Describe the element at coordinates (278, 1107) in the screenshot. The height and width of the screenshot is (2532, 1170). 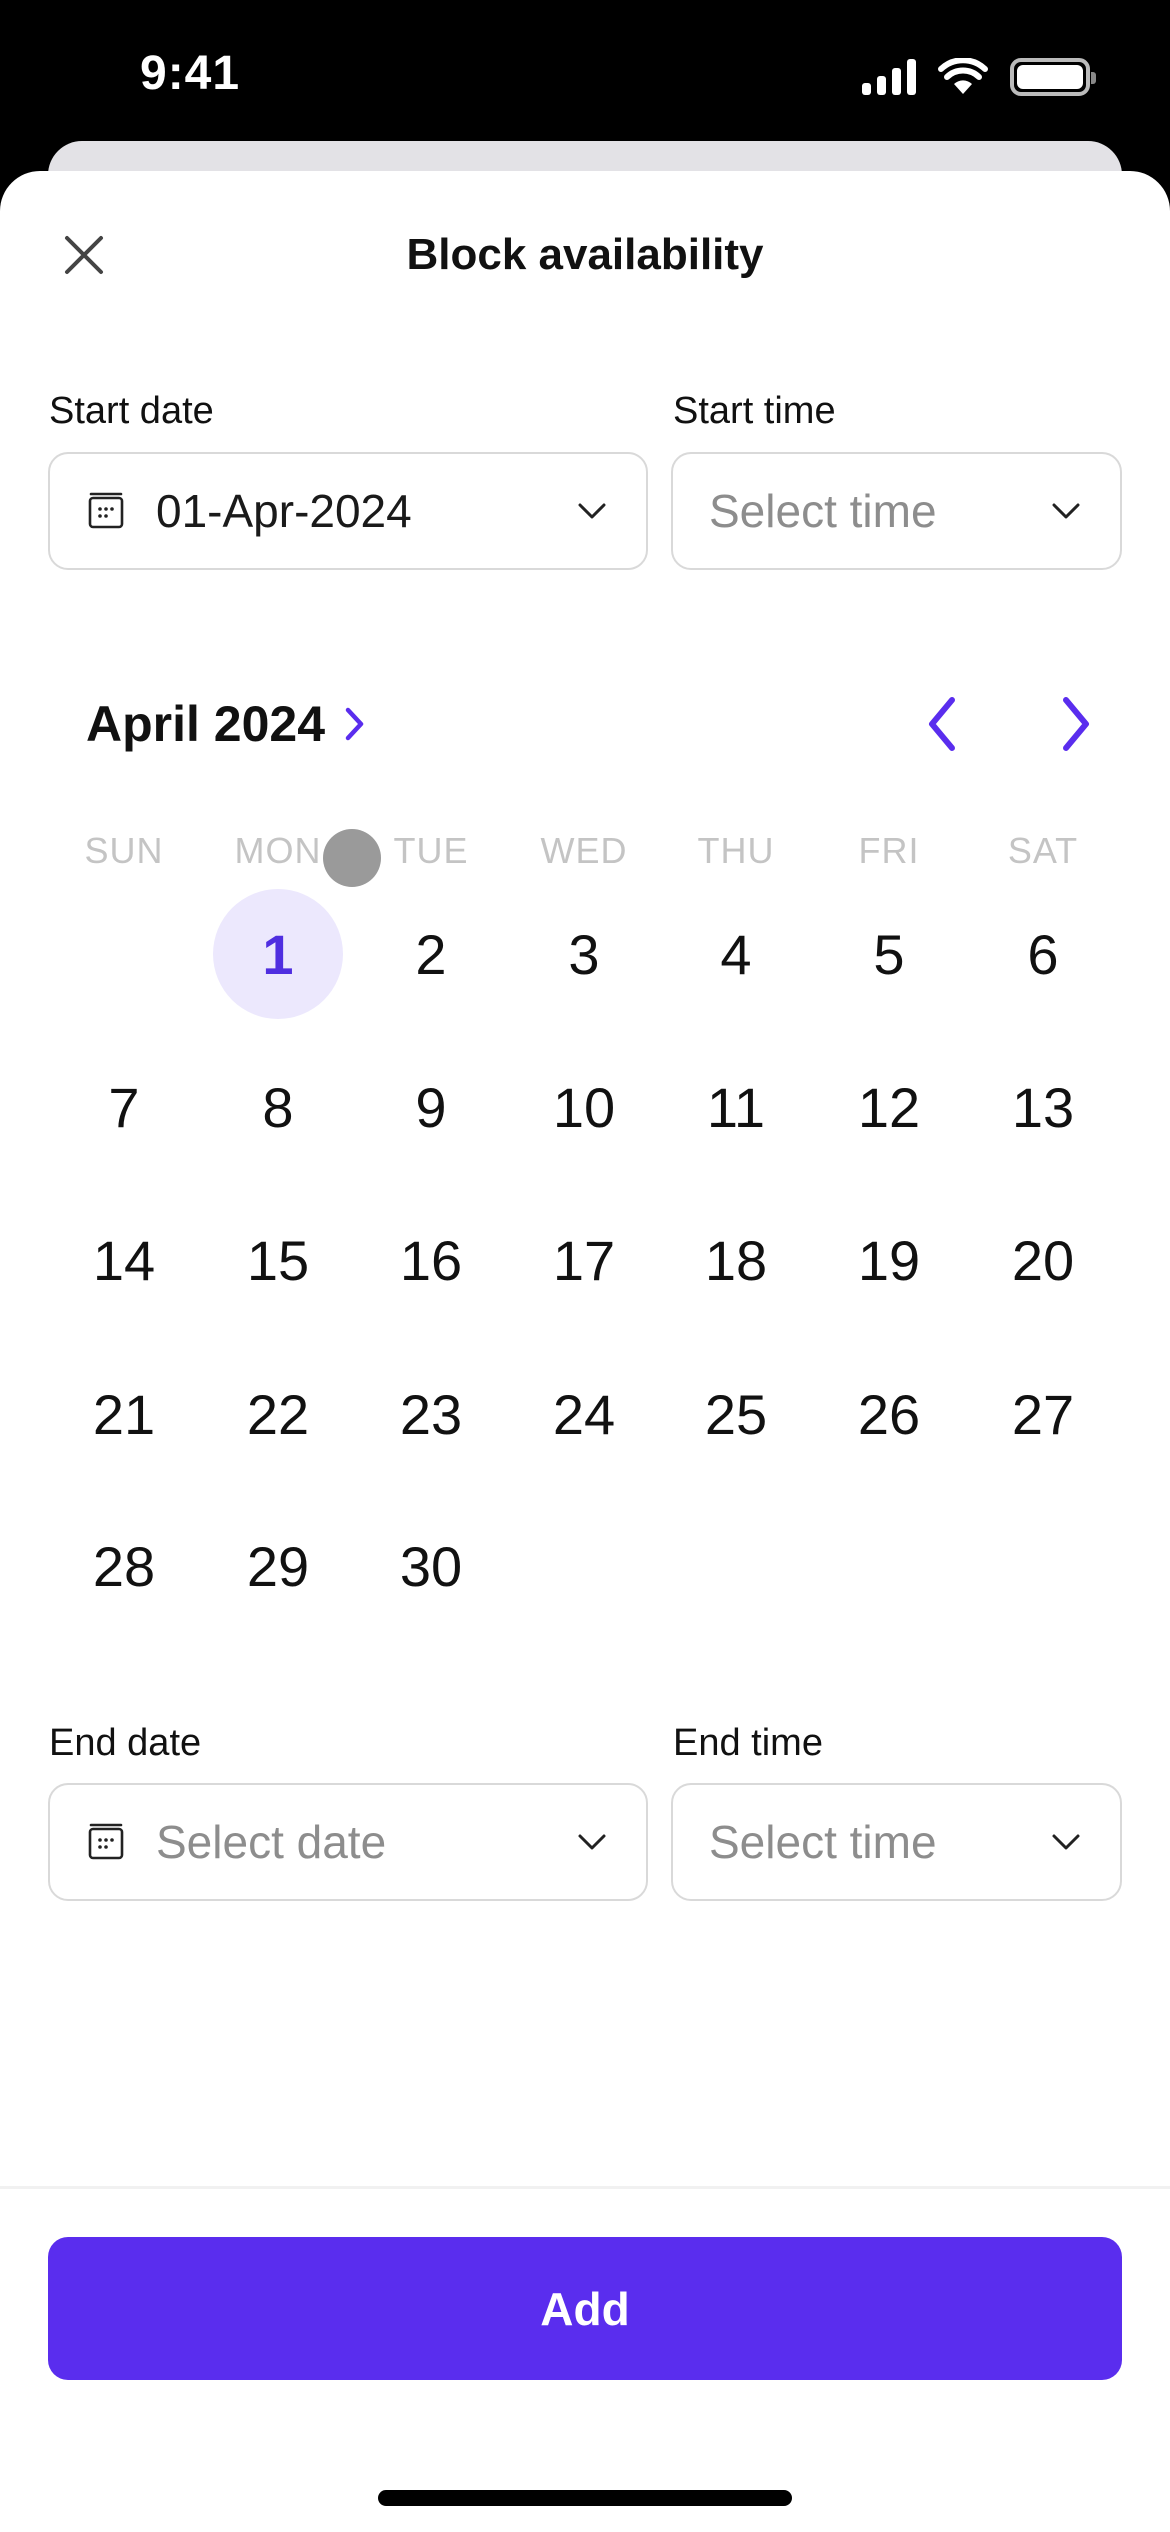
I see `calendar-day: 8` at that location.